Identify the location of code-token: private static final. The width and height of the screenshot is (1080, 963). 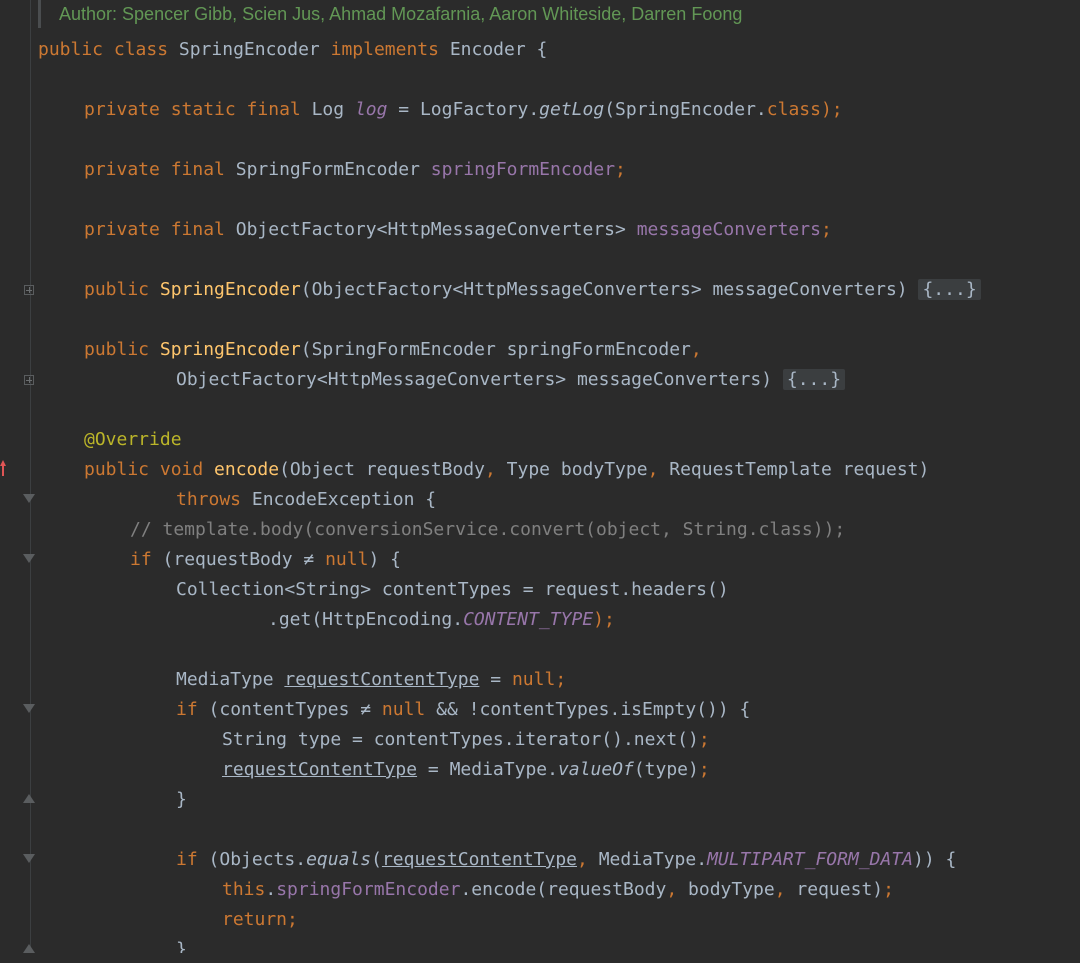
(192, 109).